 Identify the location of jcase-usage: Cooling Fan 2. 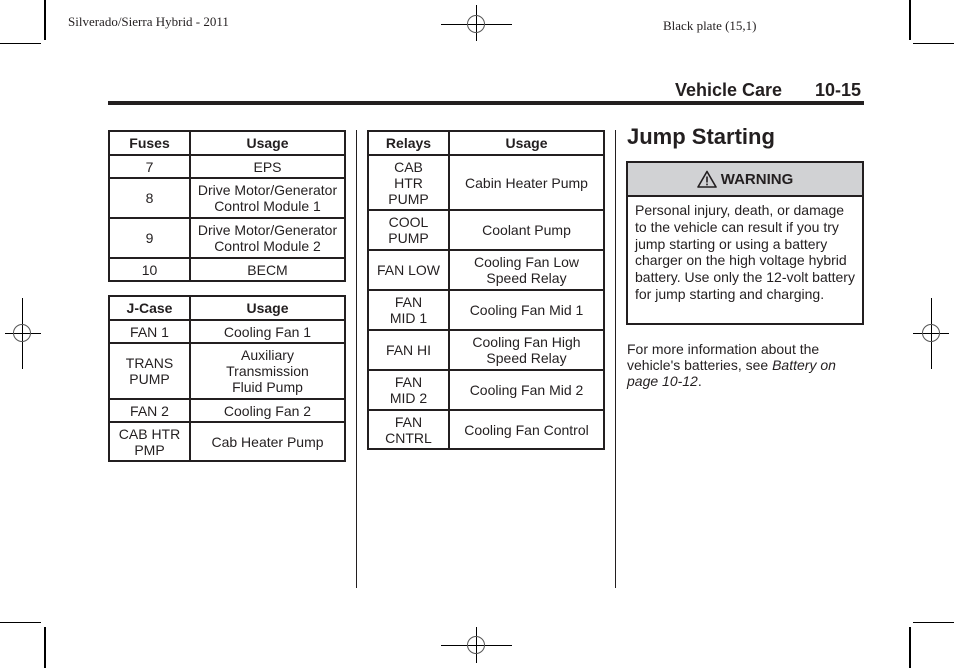
(267, 410).